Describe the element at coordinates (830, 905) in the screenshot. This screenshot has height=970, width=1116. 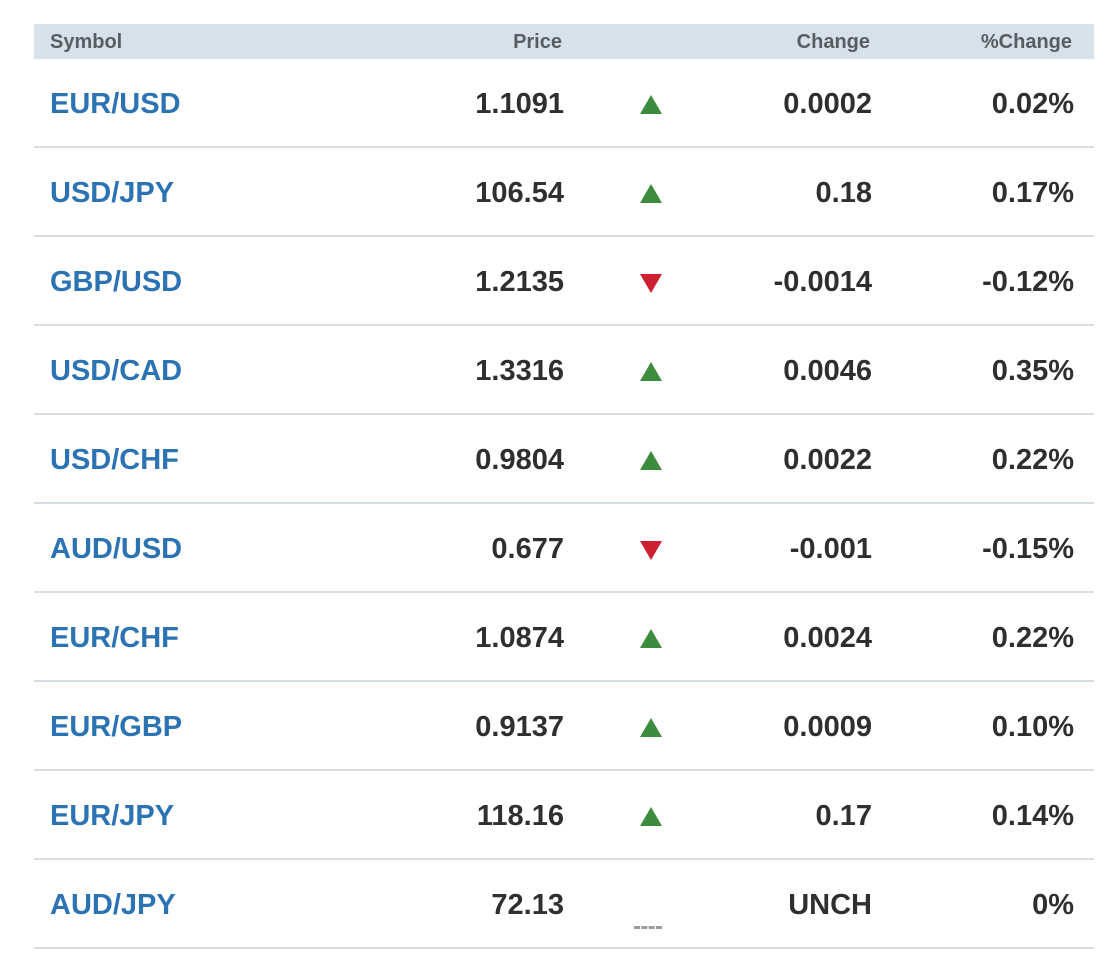
I see `change-value: UNCH` at that location.